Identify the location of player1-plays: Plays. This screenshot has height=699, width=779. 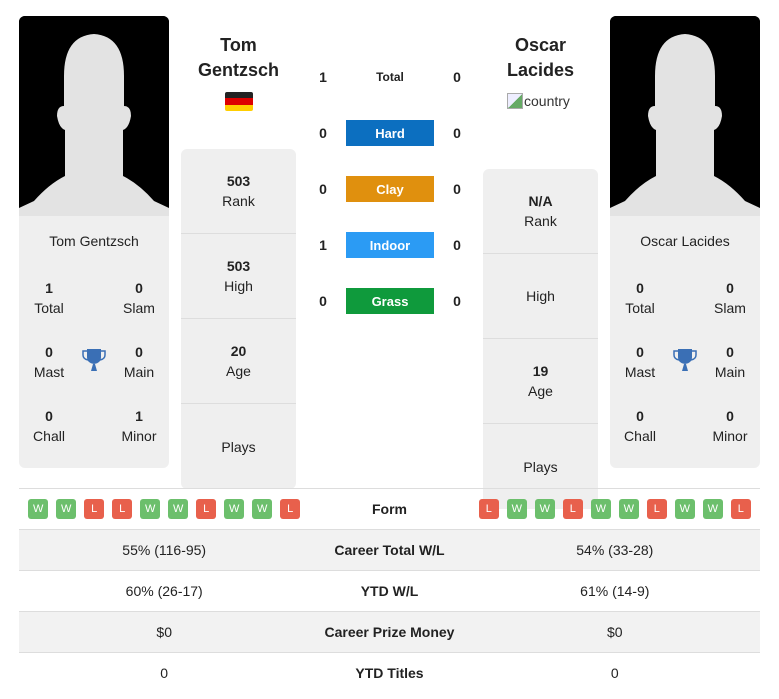
(238, 446).